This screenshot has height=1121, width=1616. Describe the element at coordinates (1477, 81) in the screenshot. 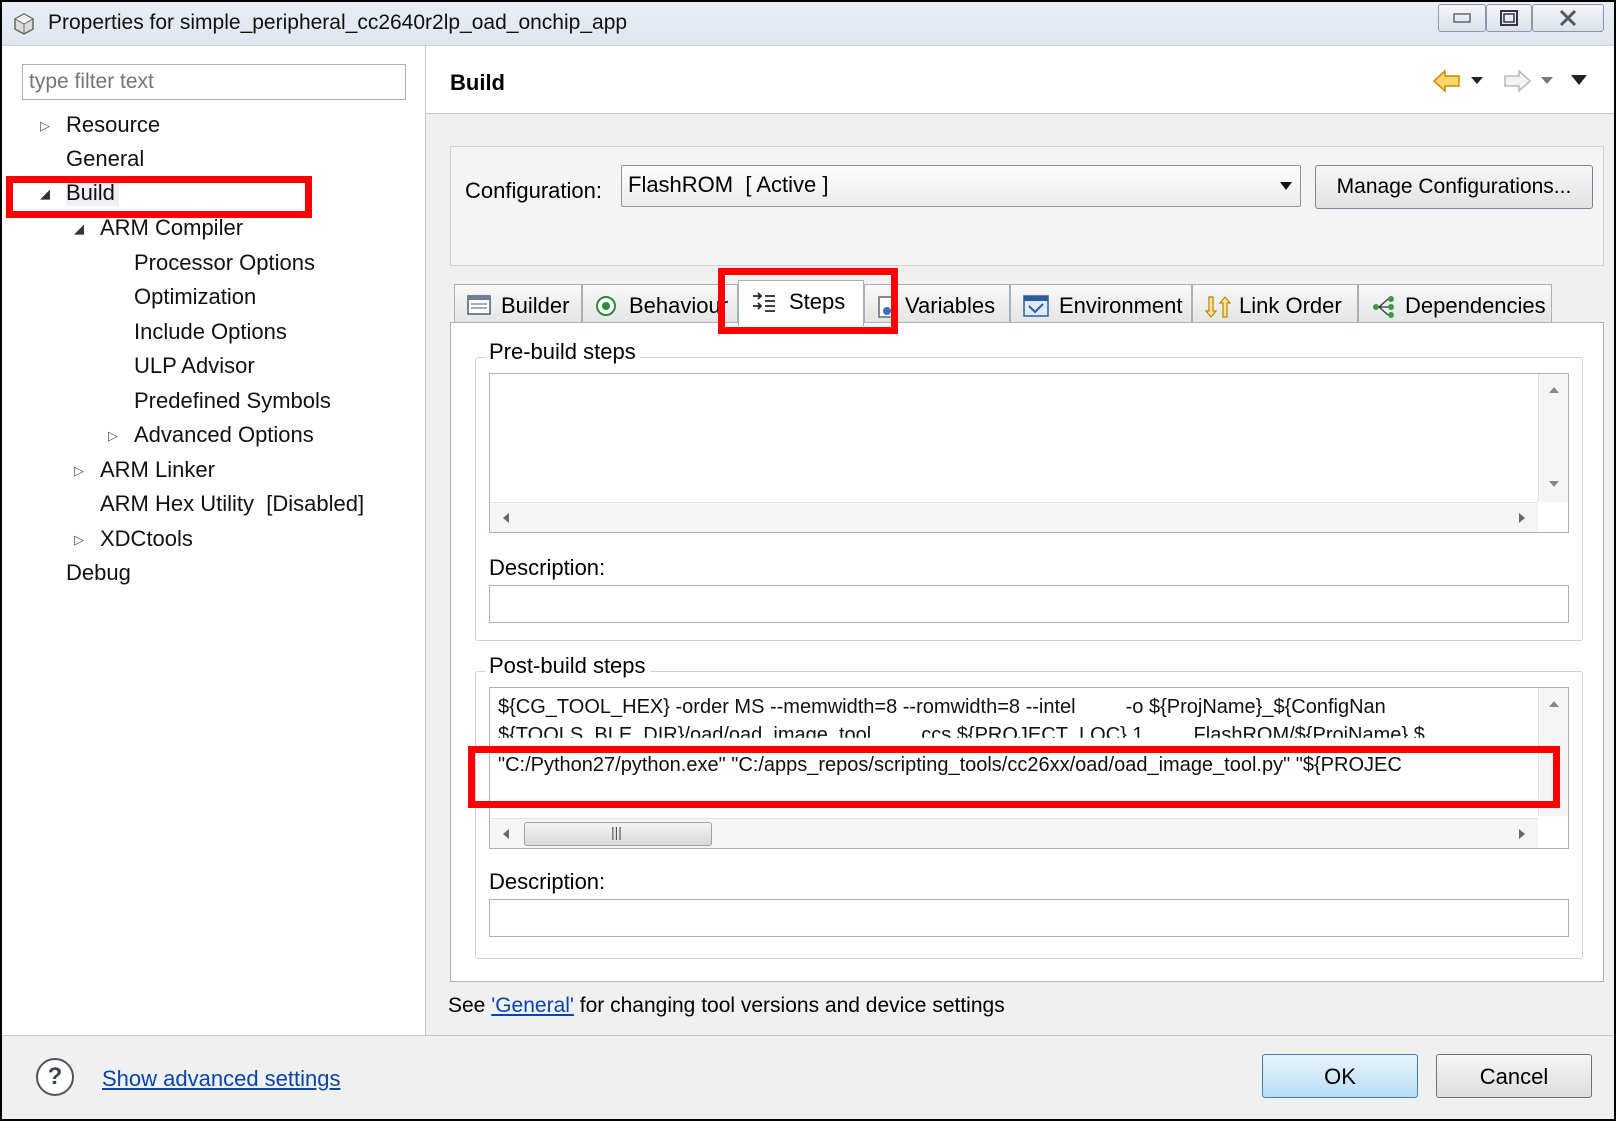

I see `back-menu-chevron-down-icon` at that location.